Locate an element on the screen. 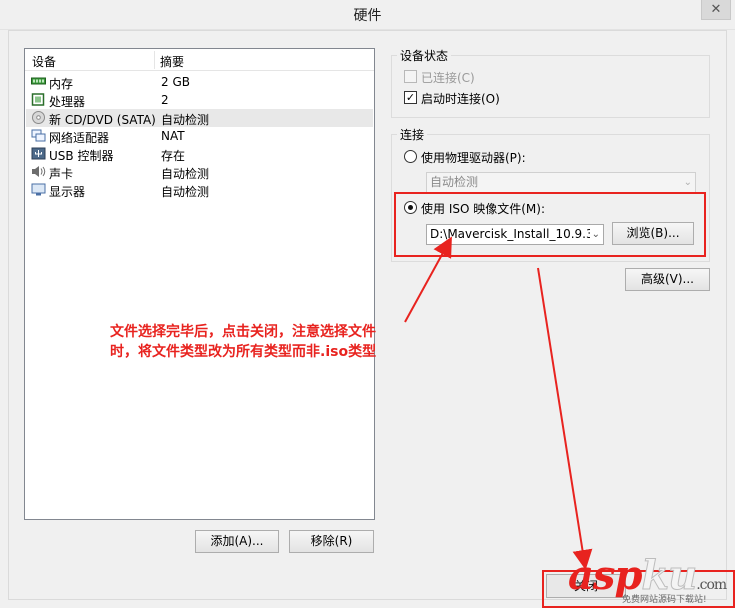 This screenshot has height=608, width=735. arrow-to-iso is located at coordinates (428, 279).